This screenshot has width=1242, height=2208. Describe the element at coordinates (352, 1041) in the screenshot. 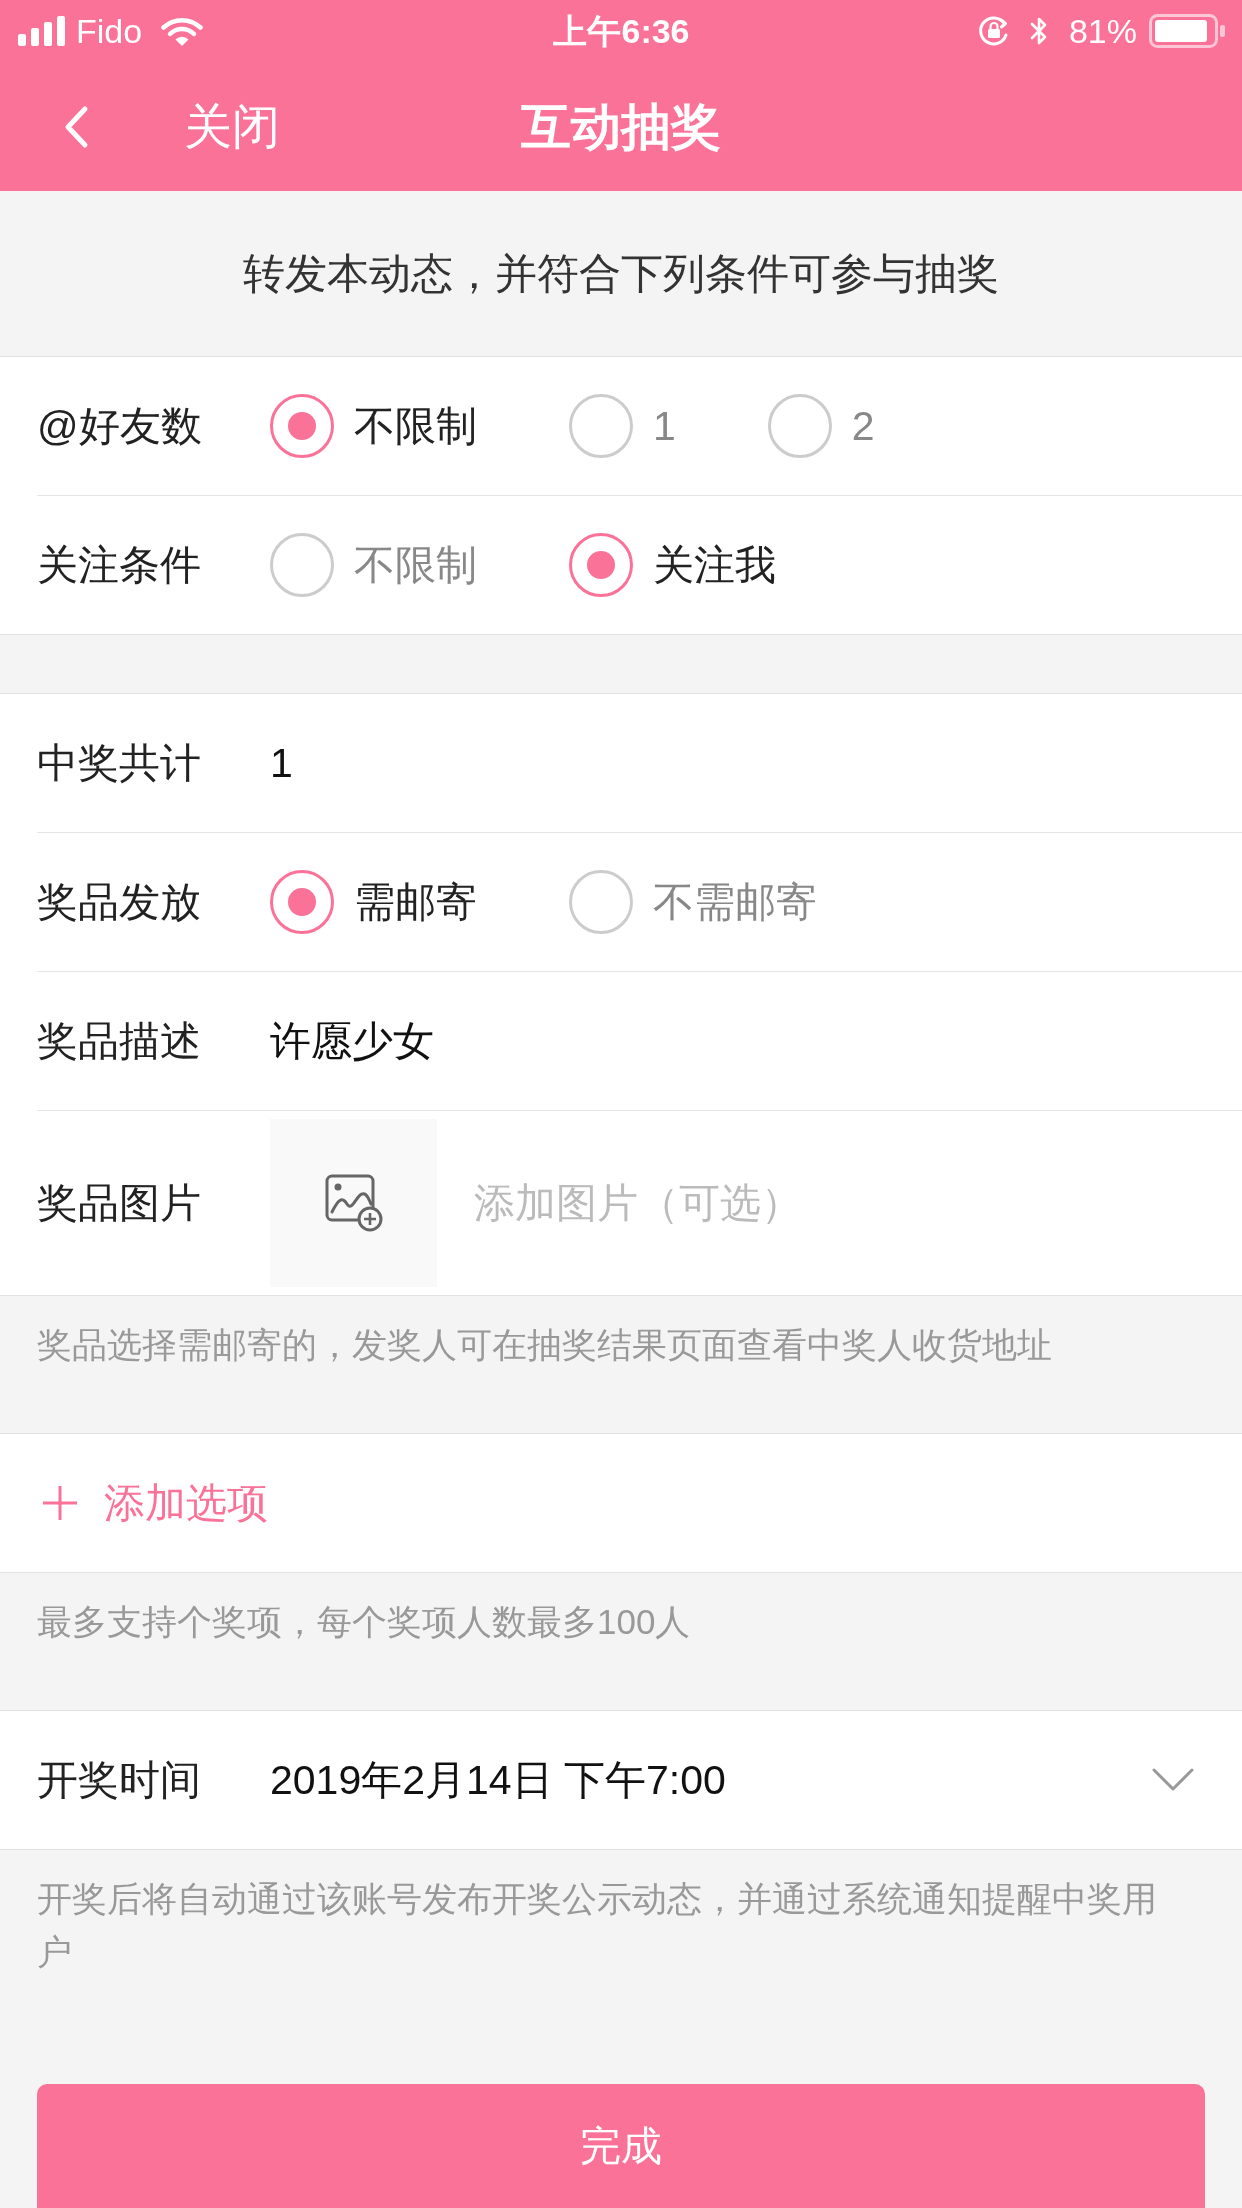

I see `field-value: 许愿少女` at that location.